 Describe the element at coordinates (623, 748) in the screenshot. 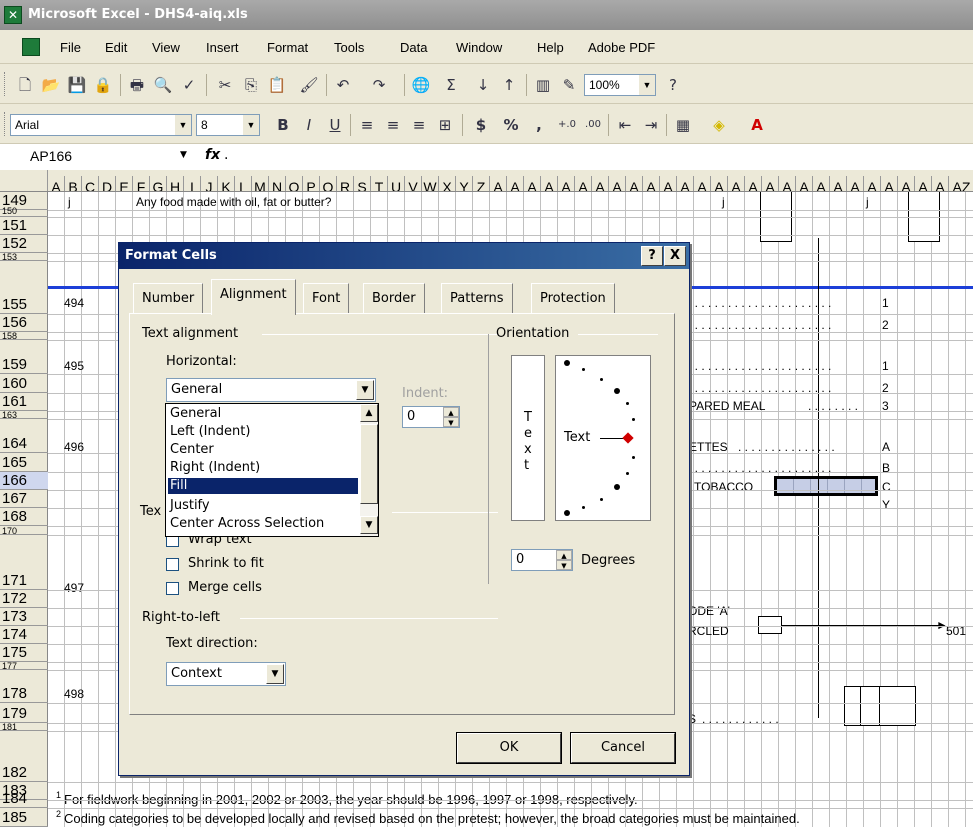

I see `cancel-button: Cancel` at that location.